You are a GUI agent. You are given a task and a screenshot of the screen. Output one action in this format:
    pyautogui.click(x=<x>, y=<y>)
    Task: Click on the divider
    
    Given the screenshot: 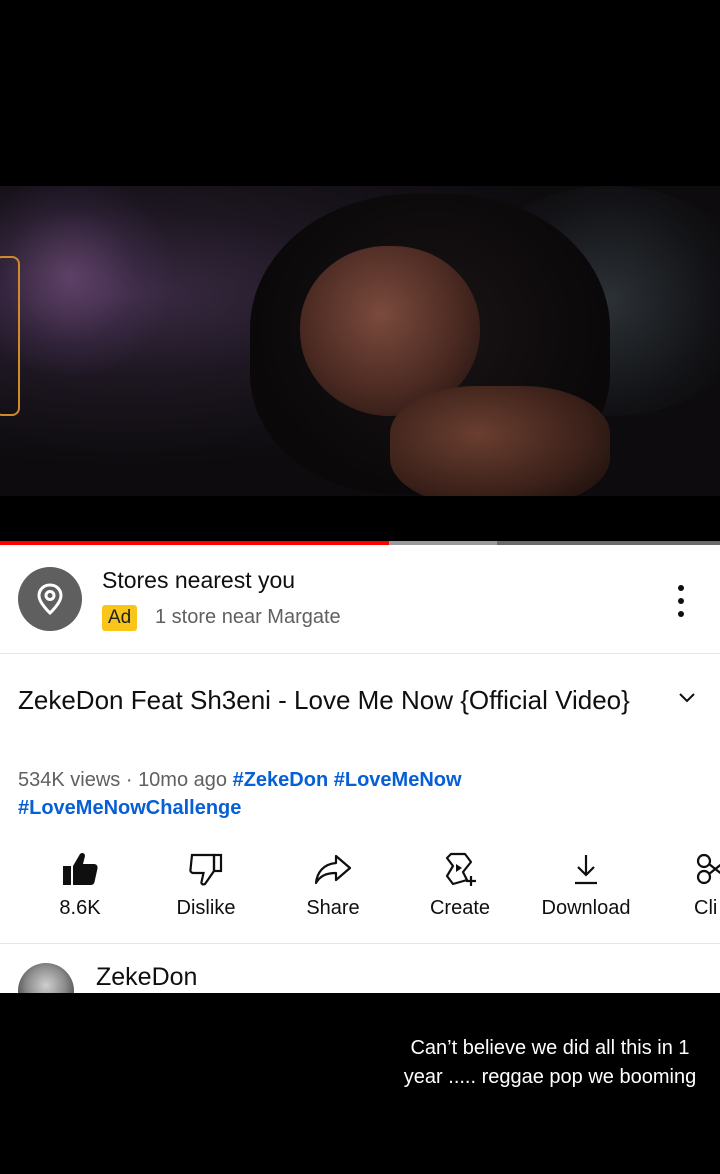 What is the action you would take?
    pyautogui.click(x=360, y=943)
    